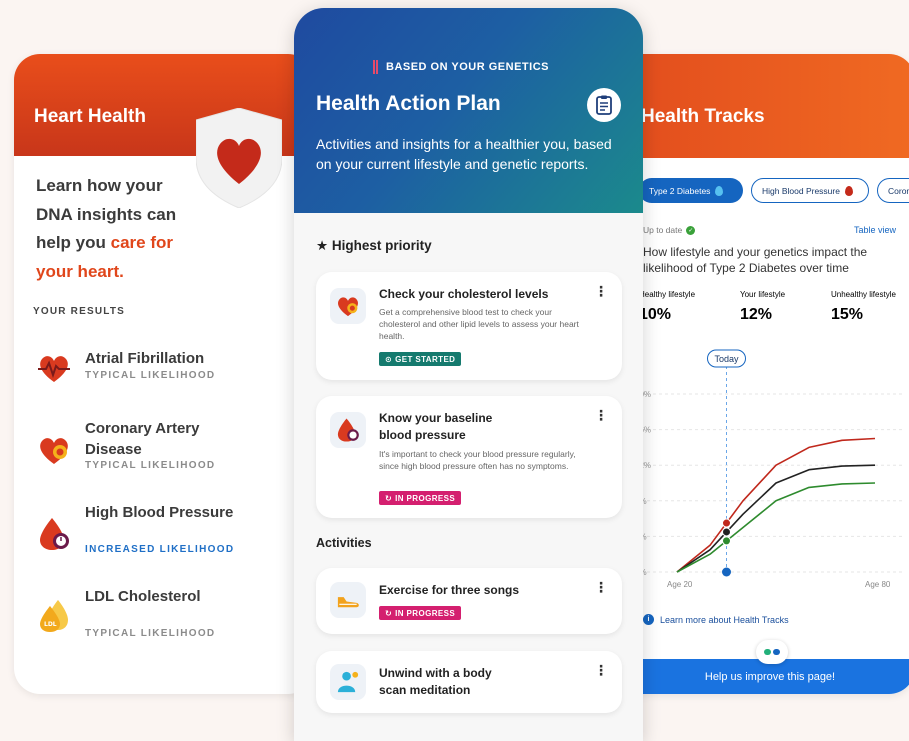  What do you see at coordinates (171, 616) in the screenshot?
I see `result-ldl-cholesterol: LDL LDL Cholesterol TYPICAL LIKELIHOOD` at bounding box center [171, 616].